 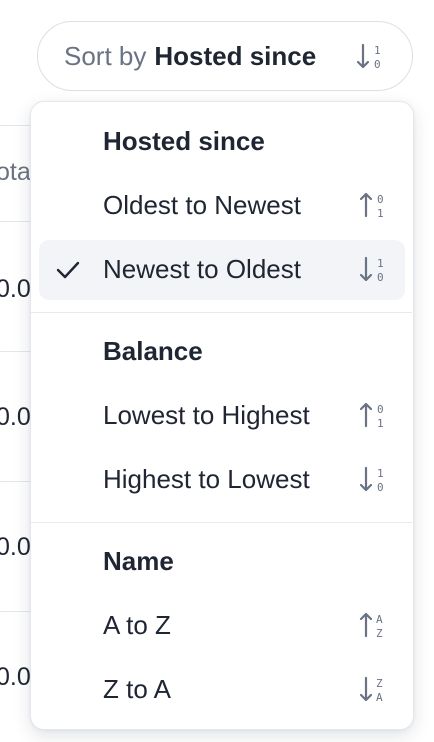 What do you see at coordinates (375, 628) in the screenshot?
I see `sort-ascending-alpha-icon: A Z` at bounding box center [375, 628].